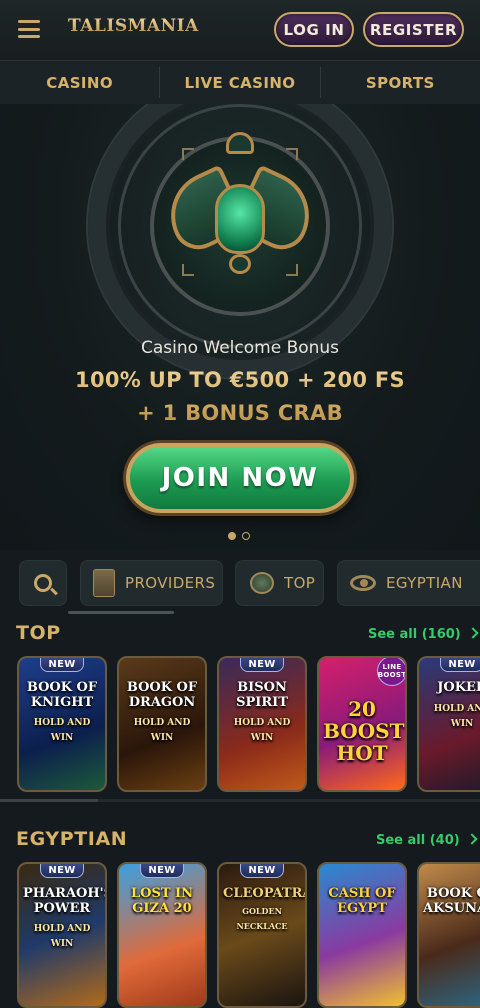 This screenshot has width=480, height=1008. Describe the element at coordinates (133, 26) in the screenshot. I see `brand-logo: TALISMANIA` at that location.